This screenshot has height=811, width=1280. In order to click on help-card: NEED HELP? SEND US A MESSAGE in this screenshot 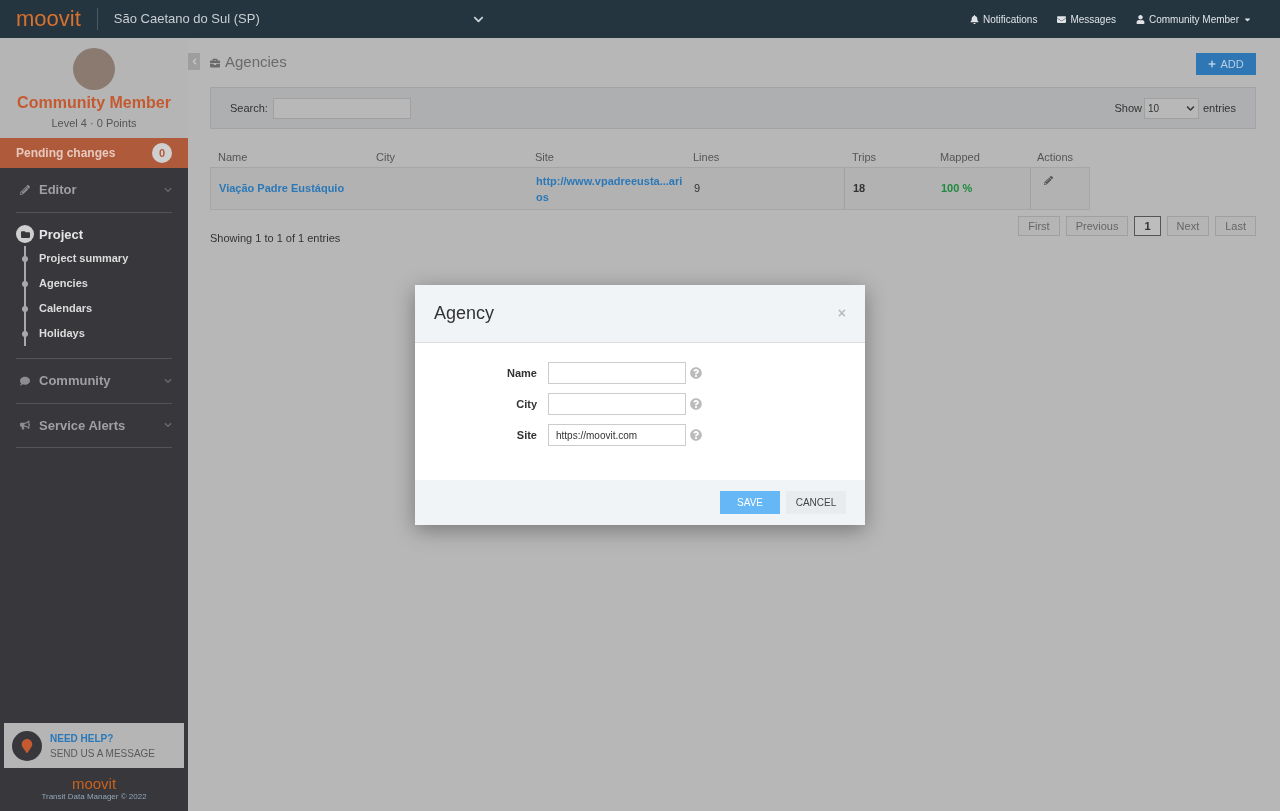, I will do `click(94, 745)`.